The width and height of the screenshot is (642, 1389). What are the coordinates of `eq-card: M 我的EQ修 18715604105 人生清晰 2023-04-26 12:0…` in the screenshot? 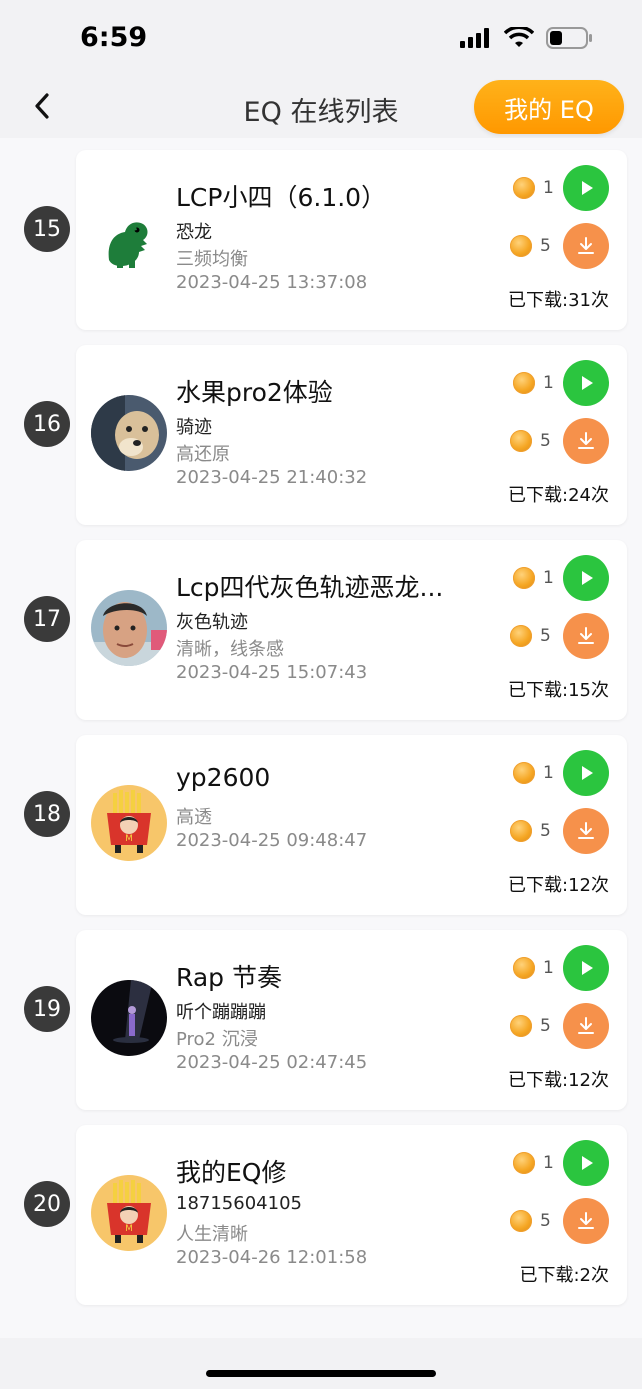 It's located at (351, 1215).